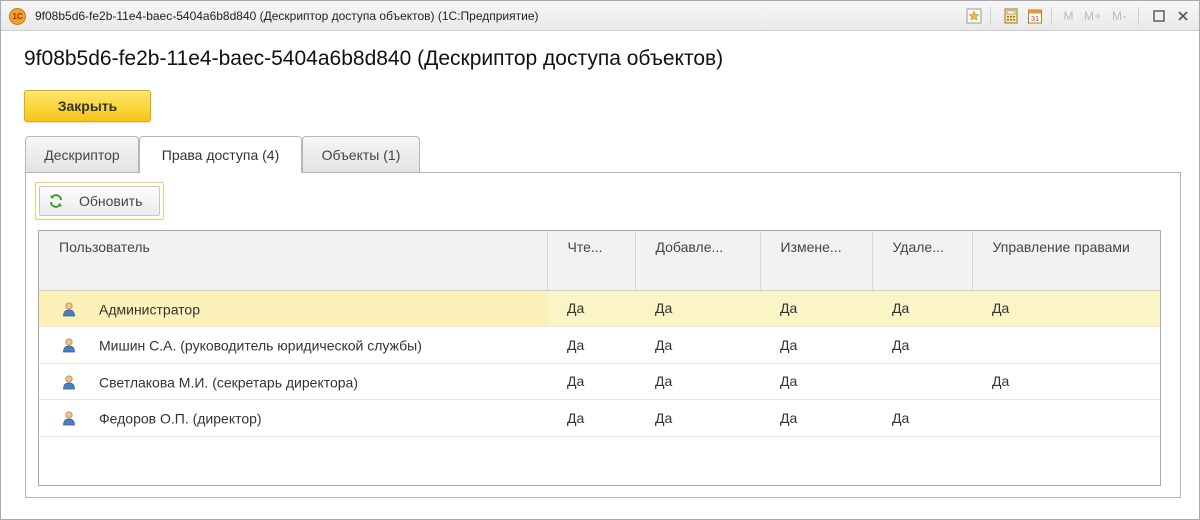  Describe the element at coordinates (220, 154) in the screenshot. I see `tab-access-rights: Права доступа (4)` at that location.